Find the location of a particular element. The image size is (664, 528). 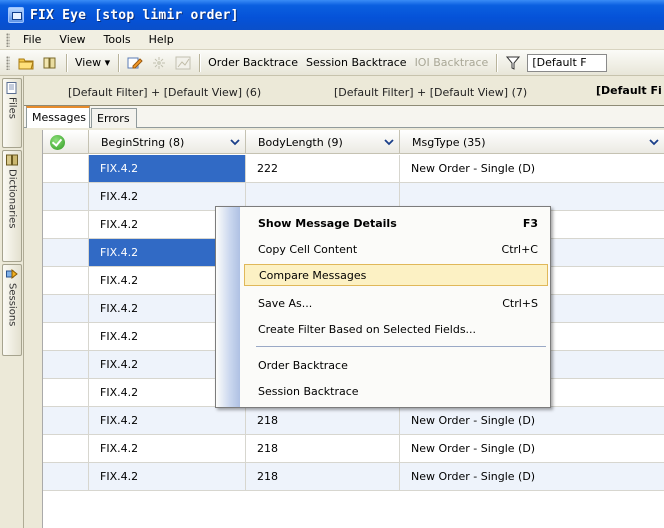

doc-tab-7: [Default Filter] + [Default View] (7) is located at coordinates (439, 93).